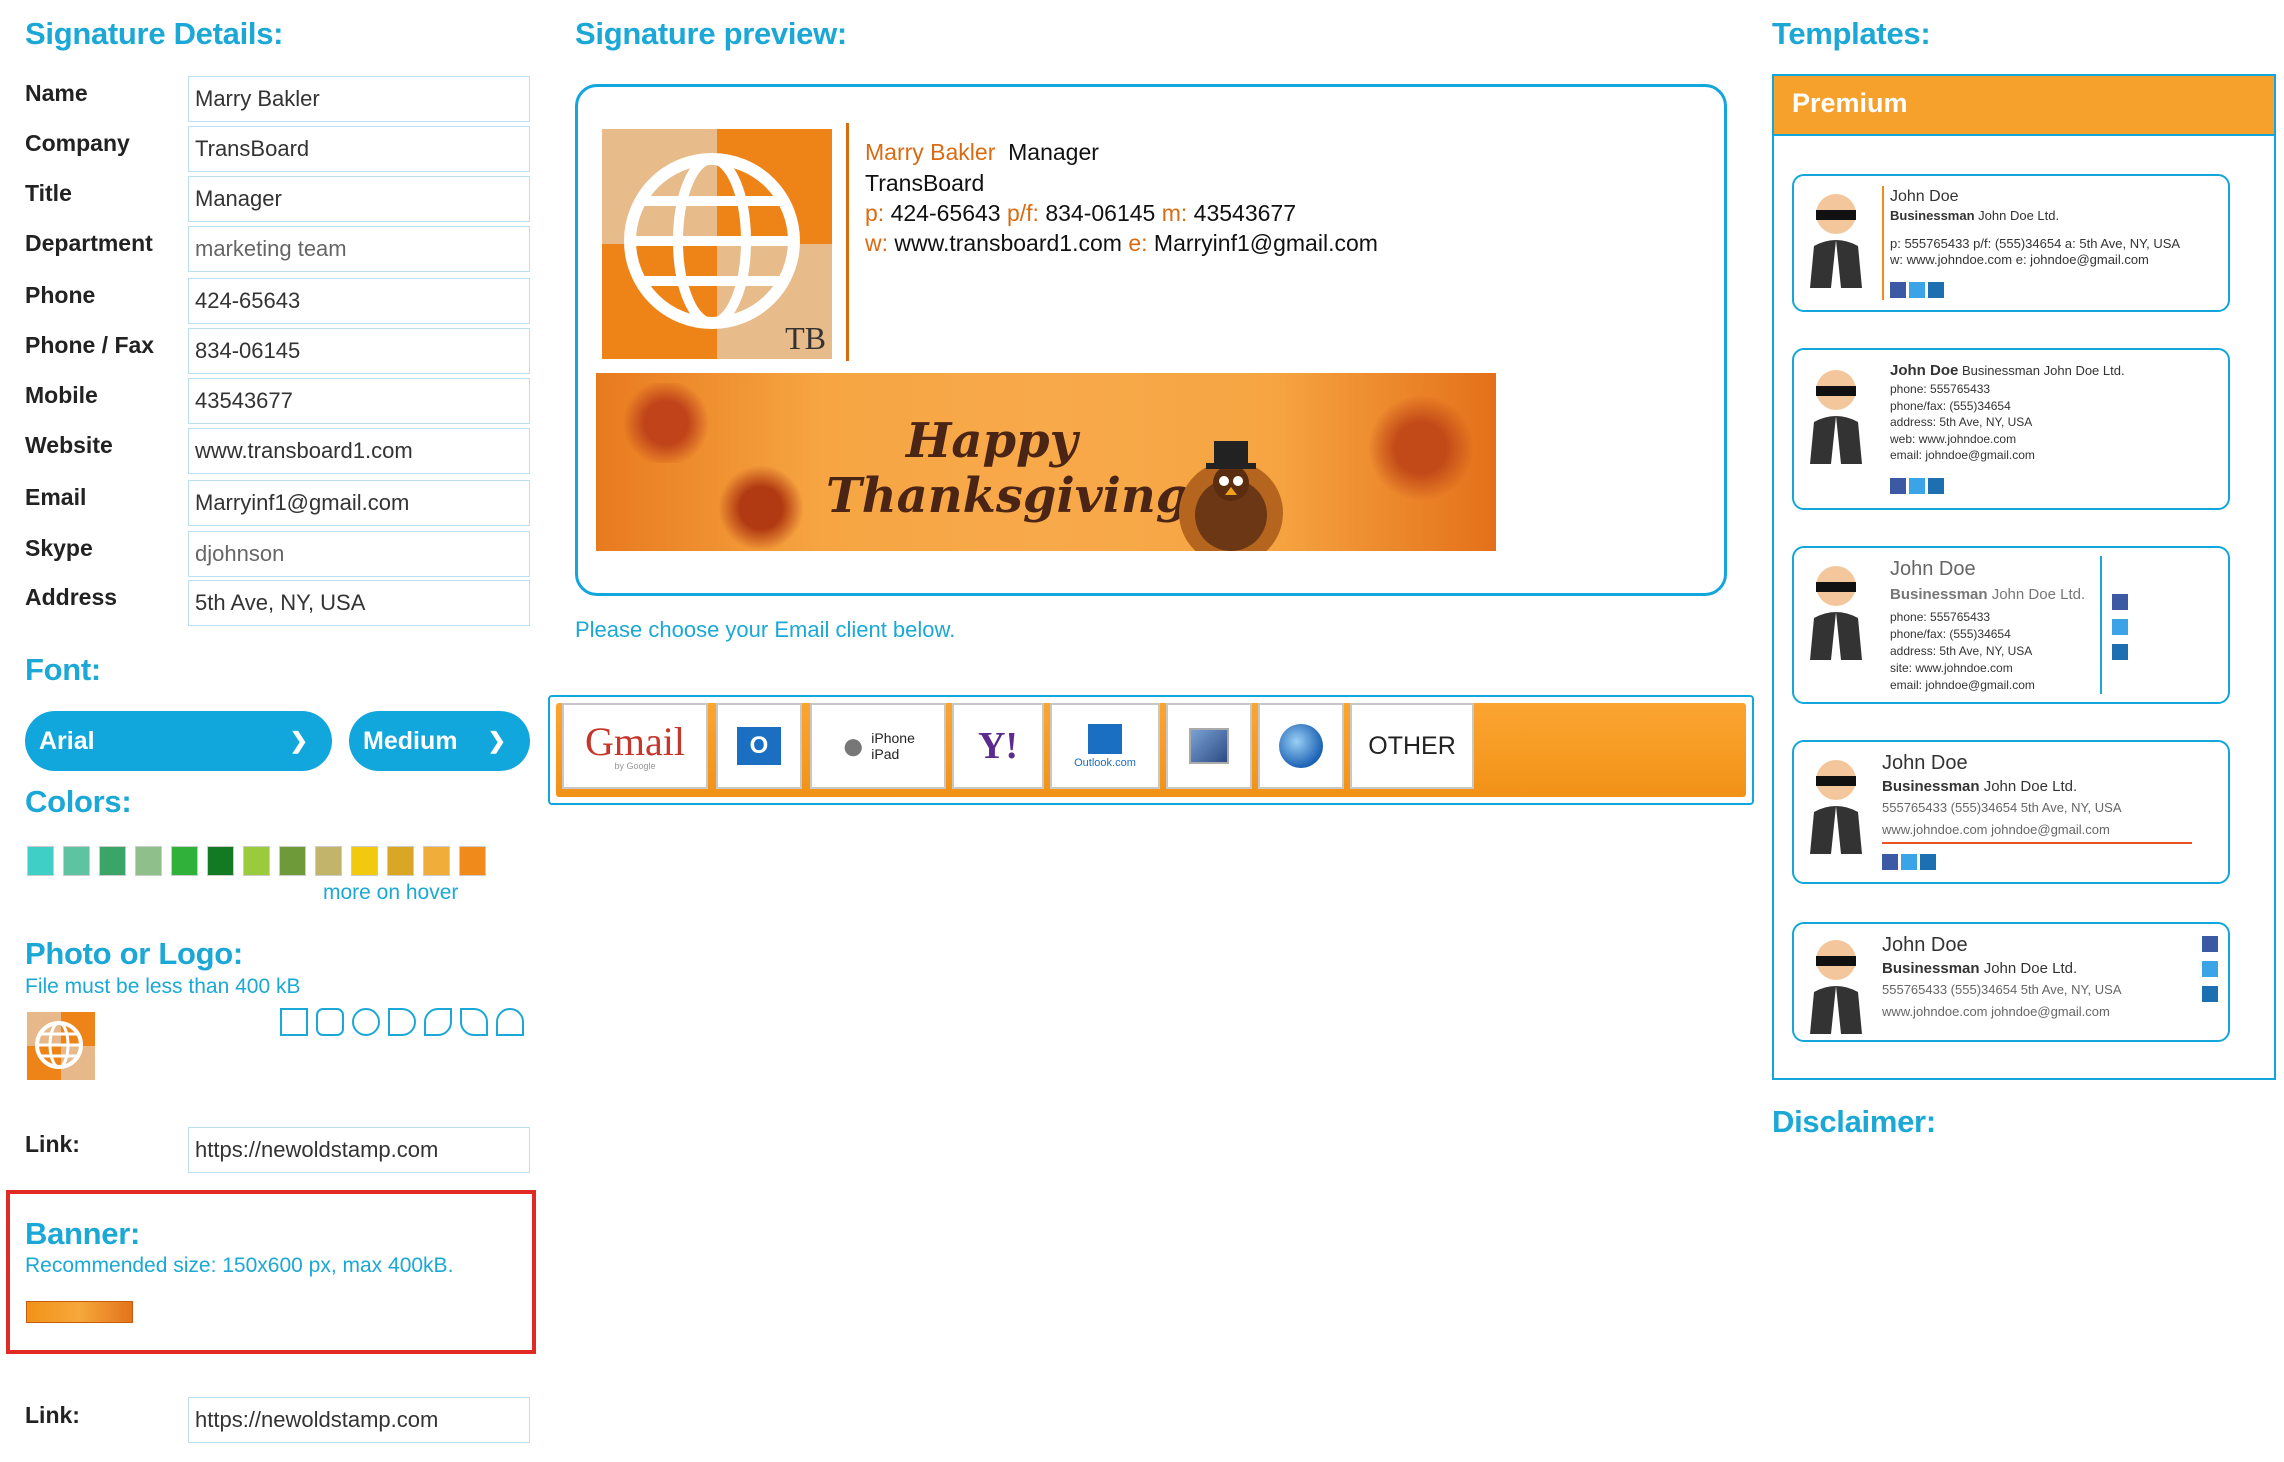  Describe the element at coordinates (1266, 243) in the screenshot. I see `preview-email: Marryinf1@gmail.com` at that location.